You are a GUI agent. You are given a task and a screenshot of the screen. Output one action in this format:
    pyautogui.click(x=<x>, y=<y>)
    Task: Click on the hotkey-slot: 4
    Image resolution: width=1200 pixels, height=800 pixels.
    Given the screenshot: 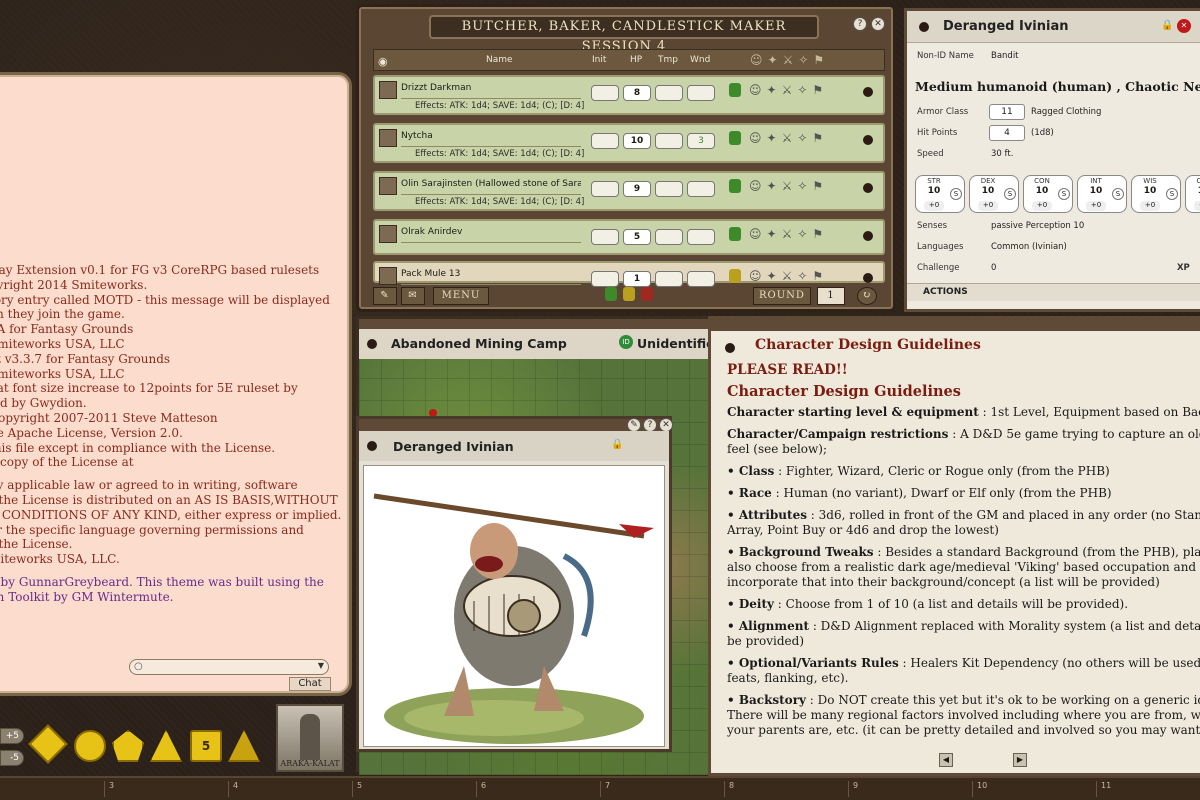 What is the action you would take?
    pyautogui.click(x=288, y=789)
    